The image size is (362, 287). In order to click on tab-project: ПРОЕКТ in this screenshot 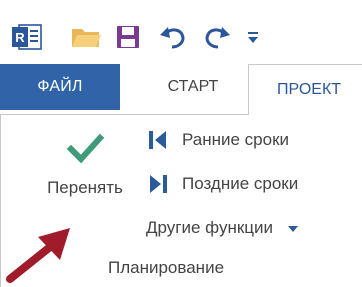, I will do `click(305, 89)`.